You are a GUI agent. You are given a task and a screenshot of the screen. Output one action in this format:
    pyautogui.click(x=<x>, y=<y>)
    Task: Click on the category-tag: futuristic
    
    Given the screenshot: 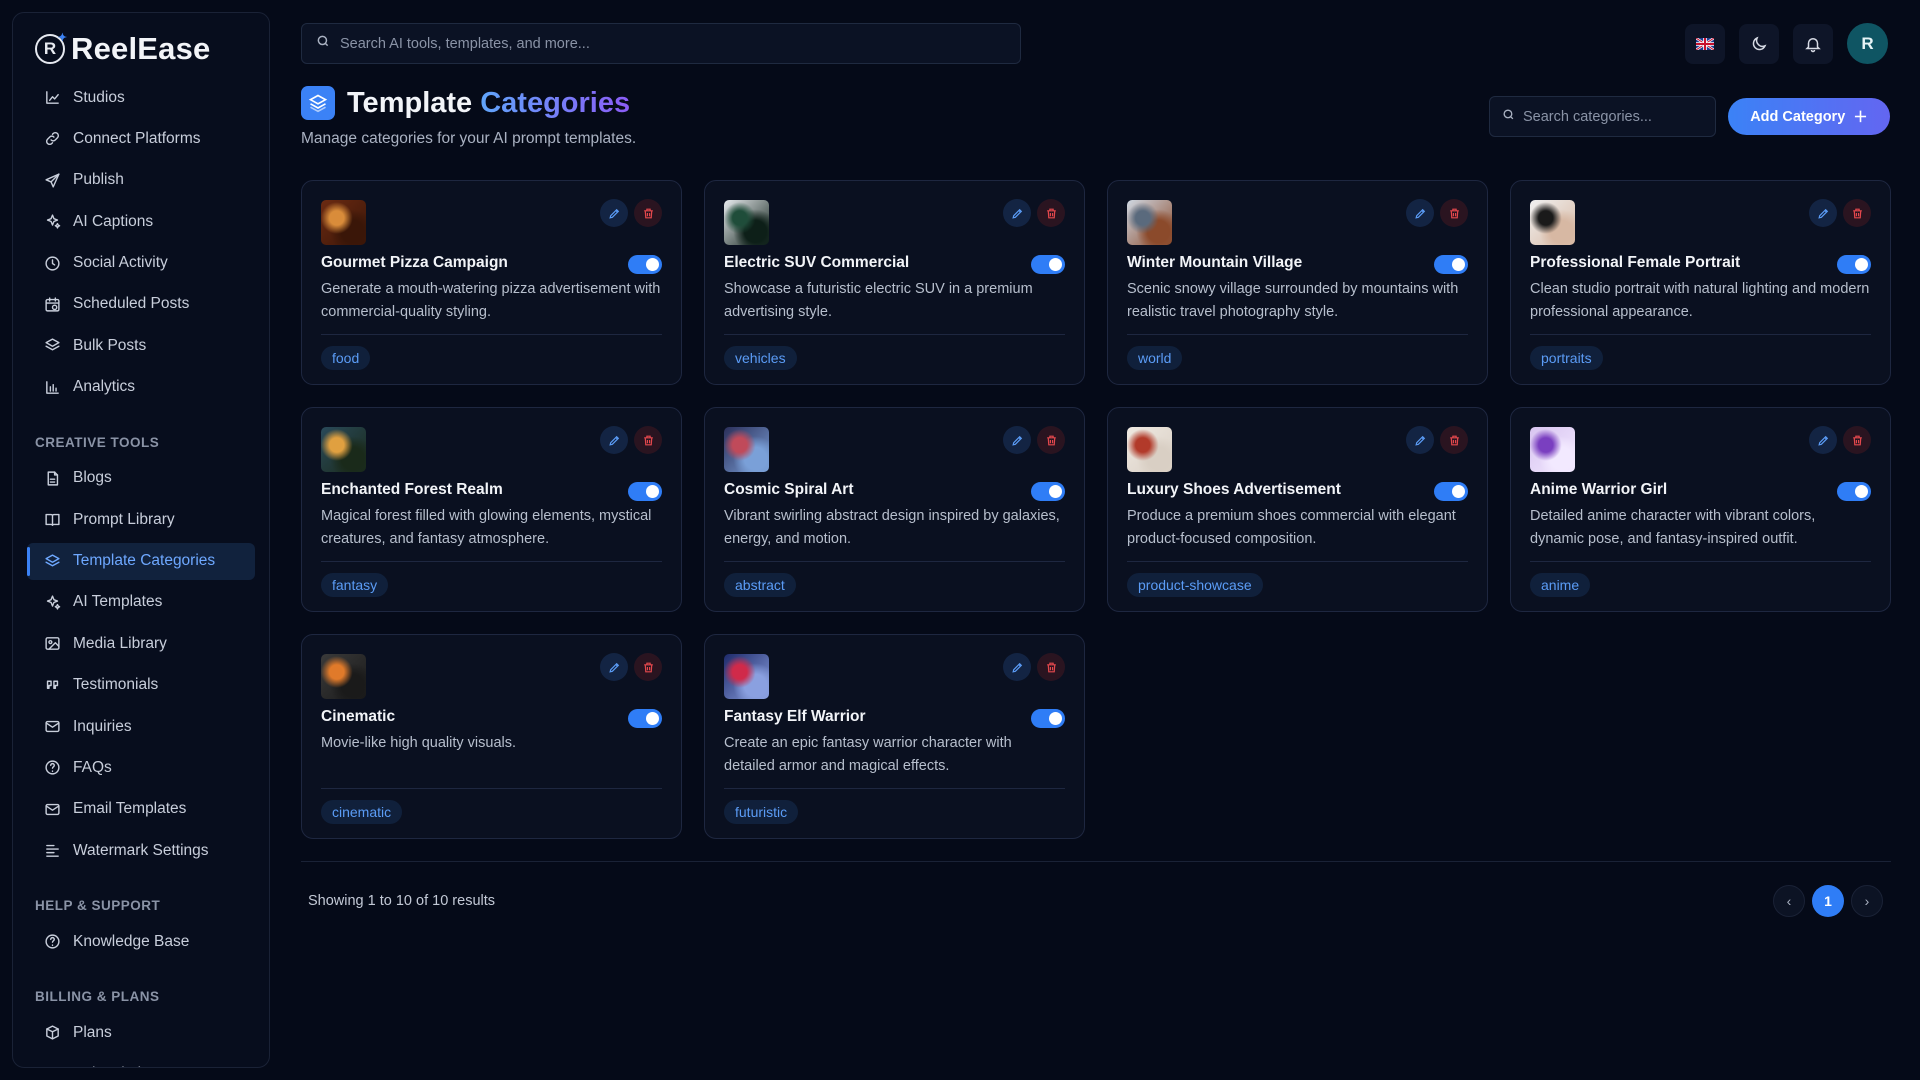 What is the action you would take?
    pyautogui.click(x=761, y=812)
    